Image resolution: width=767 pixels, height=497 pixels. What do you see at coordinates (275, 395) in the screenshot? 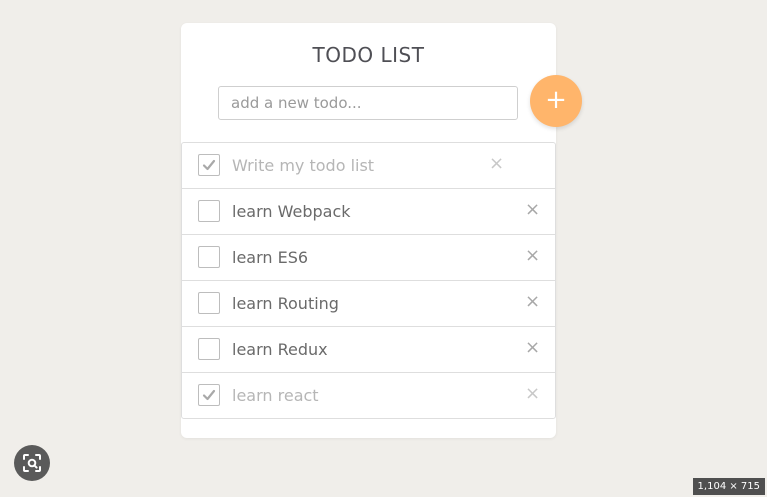
I see `todo-label: learn react` at bounding box center [275, 395].